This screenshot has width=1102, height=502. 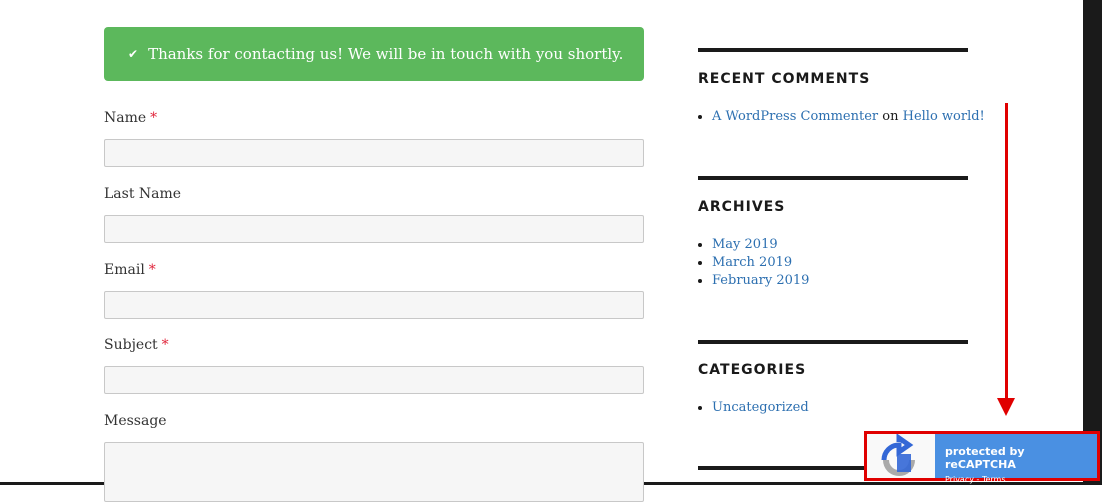 I want to click on categories-list: Uncategorized, so click(x=753, y=408).